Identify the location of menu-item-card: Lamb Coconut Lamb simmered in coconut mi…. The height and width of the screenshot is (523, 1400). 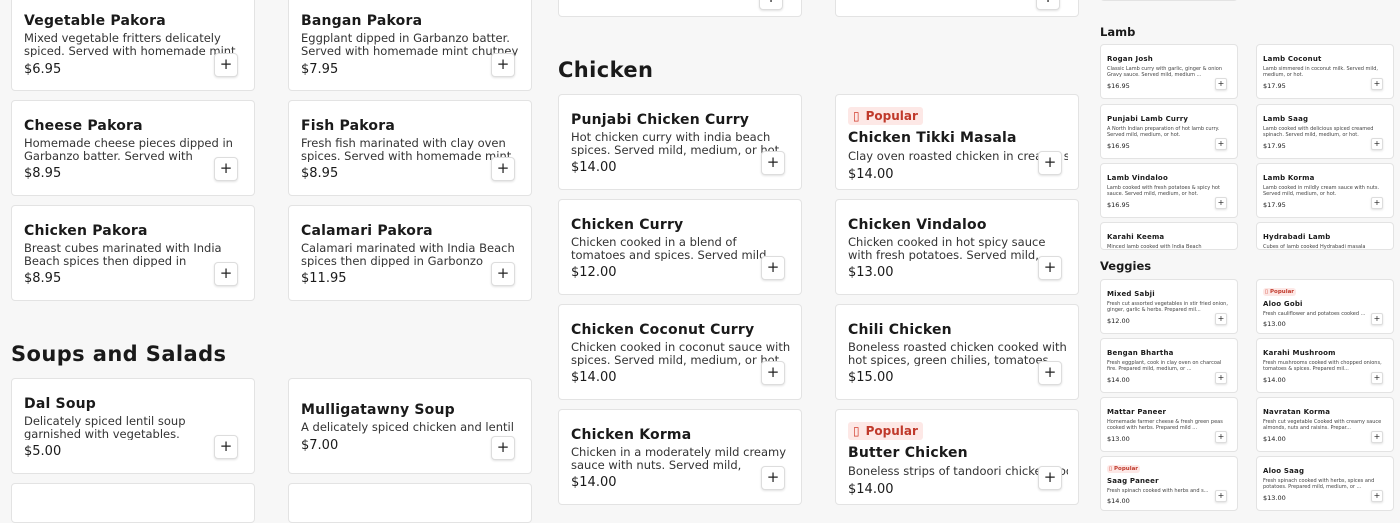
(1325, 71).